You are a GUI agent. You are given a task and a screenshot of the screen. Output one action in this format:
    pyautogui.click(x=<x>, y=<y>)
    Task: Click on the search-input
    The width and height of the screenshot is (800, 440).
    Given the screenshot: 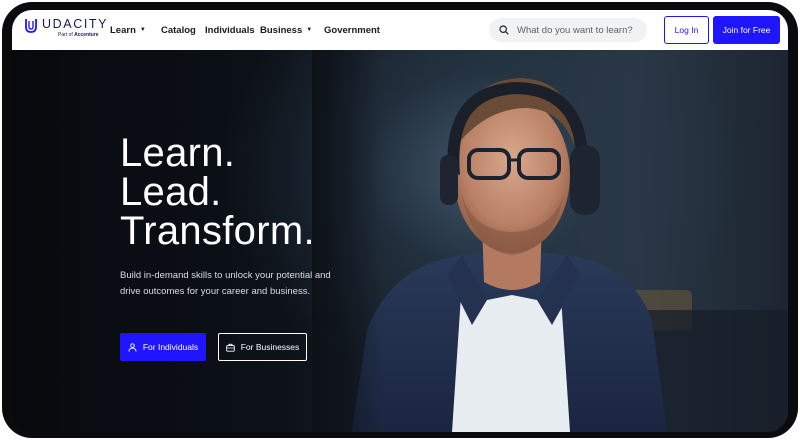 What is the action you would take?
    pyautogui.click(x=577, y=30)
    